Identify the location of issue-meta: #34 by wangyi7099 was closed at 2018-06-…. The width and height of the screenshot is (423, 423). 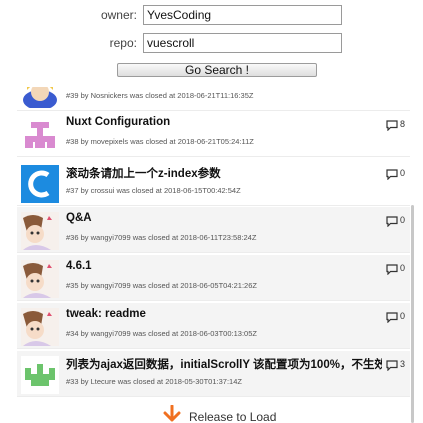
(161, 333).